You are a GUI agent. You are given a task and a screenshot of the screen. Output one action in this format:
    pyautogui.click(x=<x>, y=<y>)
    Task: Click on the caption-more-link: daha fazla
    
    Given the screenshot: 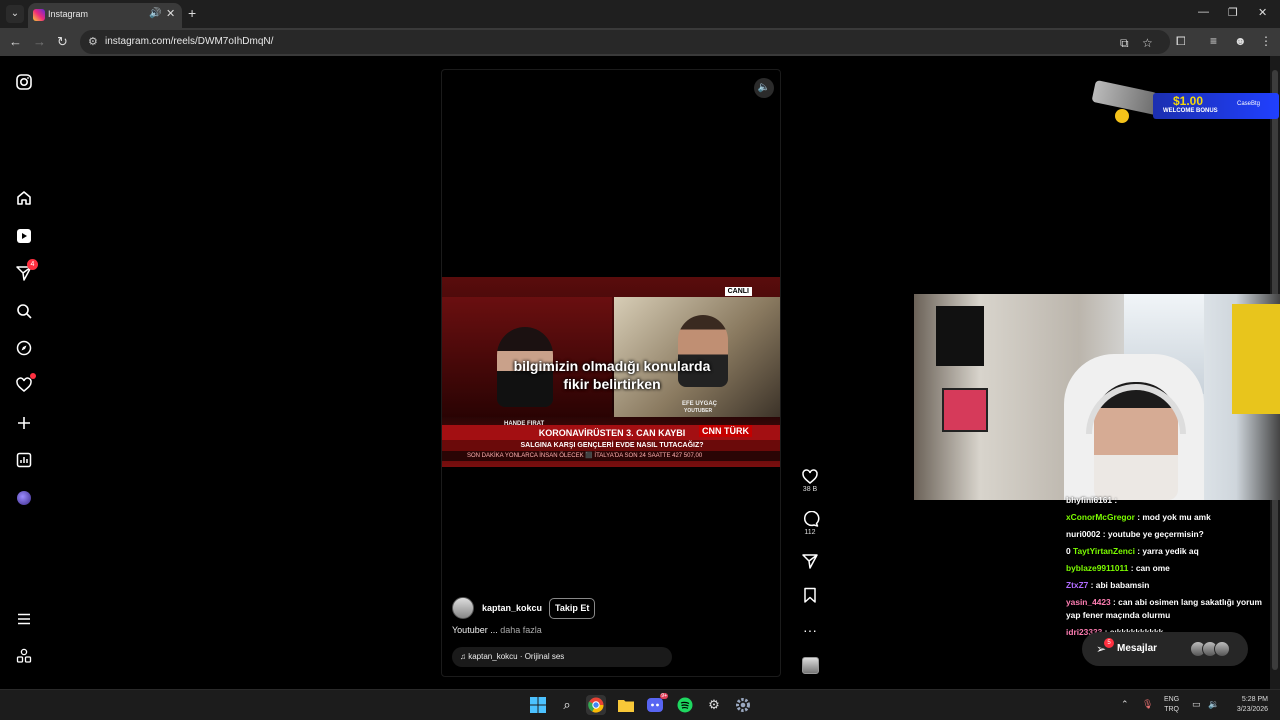 What is the action you would take?
    pyautogui.click(x=521, y=630)
    